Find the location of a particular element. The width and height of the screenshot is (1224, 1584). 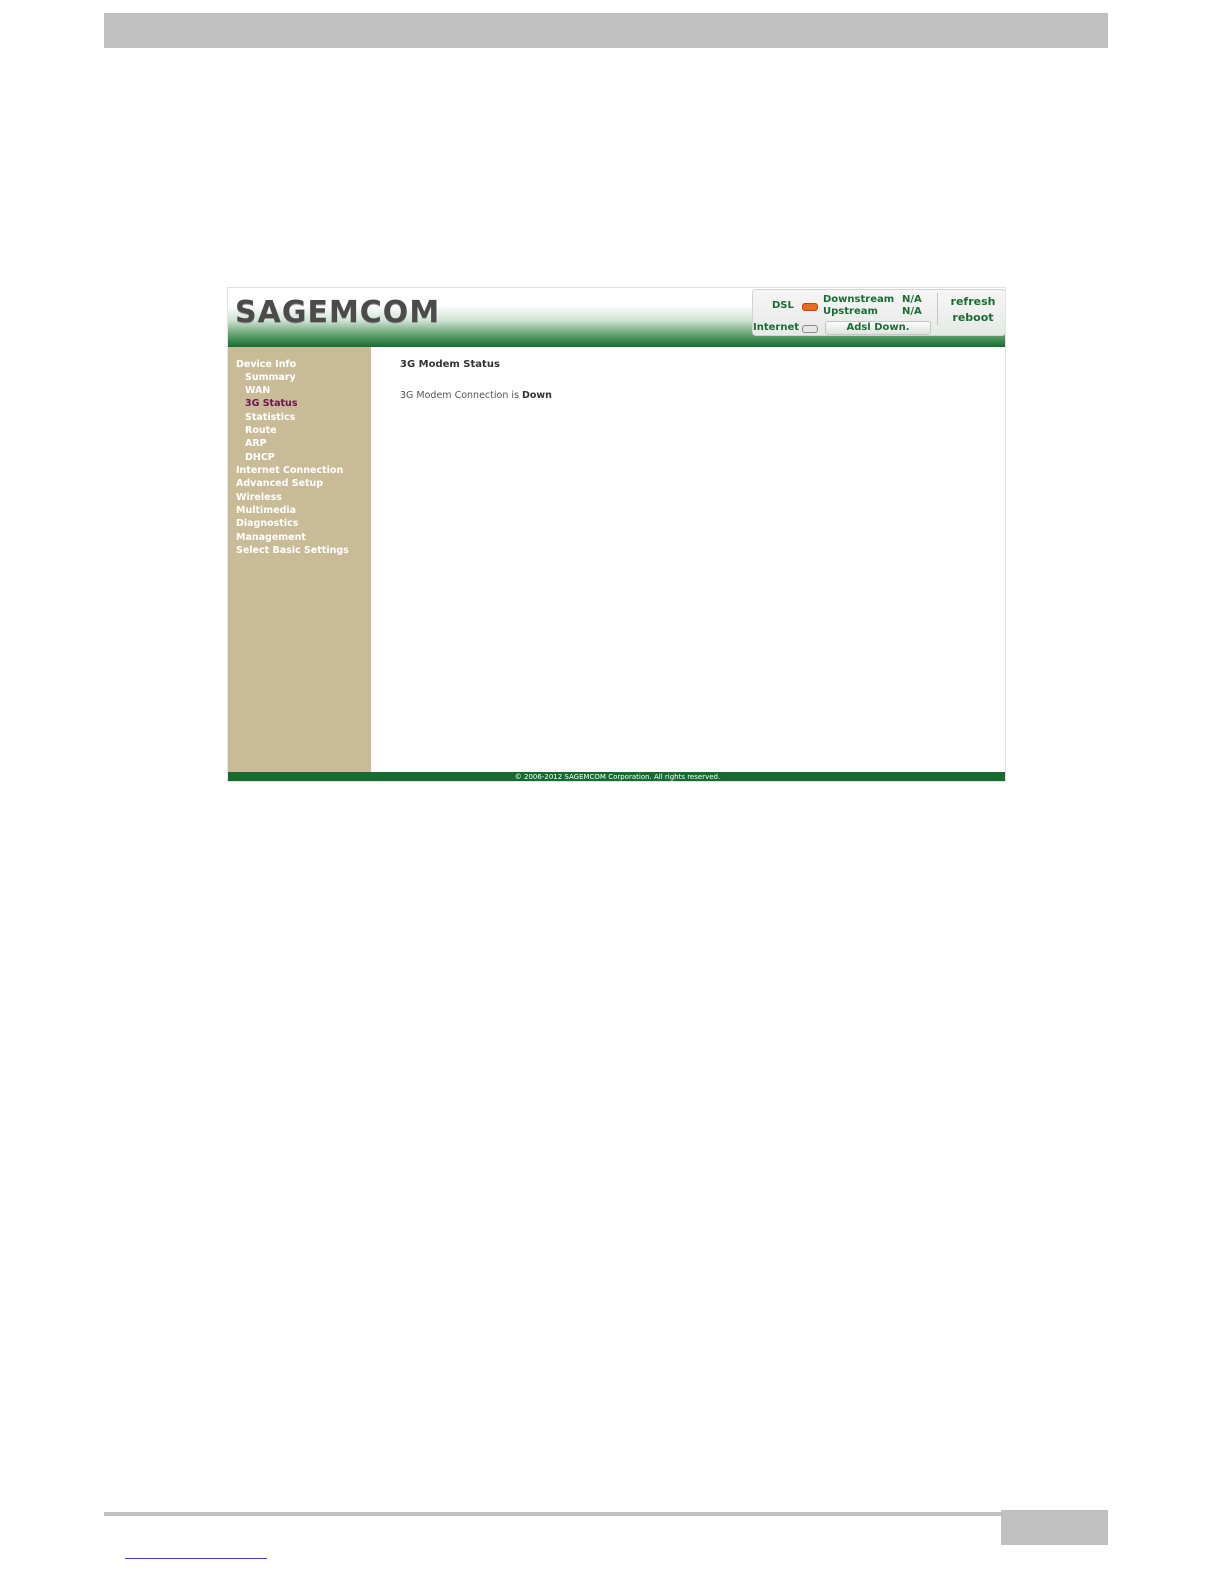

sidebar-item-multimedia: Multimedia is located at coordinates (266, 510).